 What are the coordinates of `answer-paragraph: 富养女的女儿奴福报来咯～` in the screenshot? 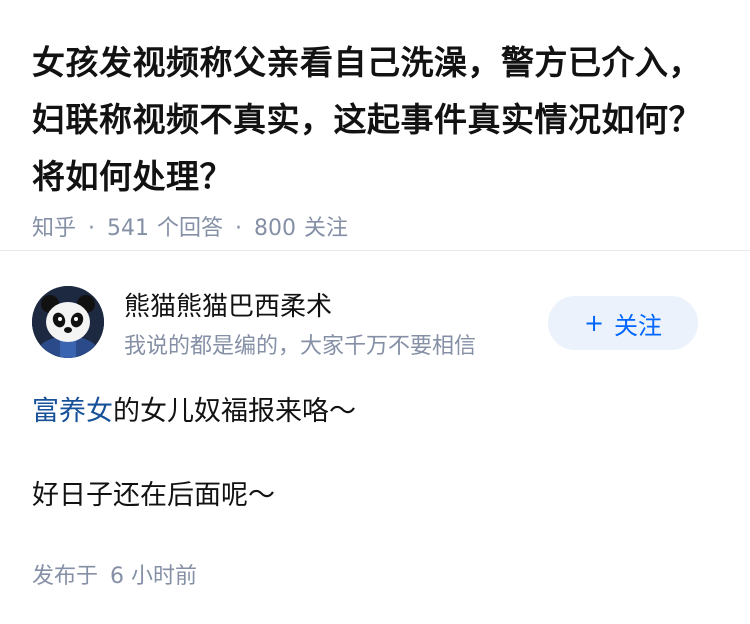 It's located at (377, 412).